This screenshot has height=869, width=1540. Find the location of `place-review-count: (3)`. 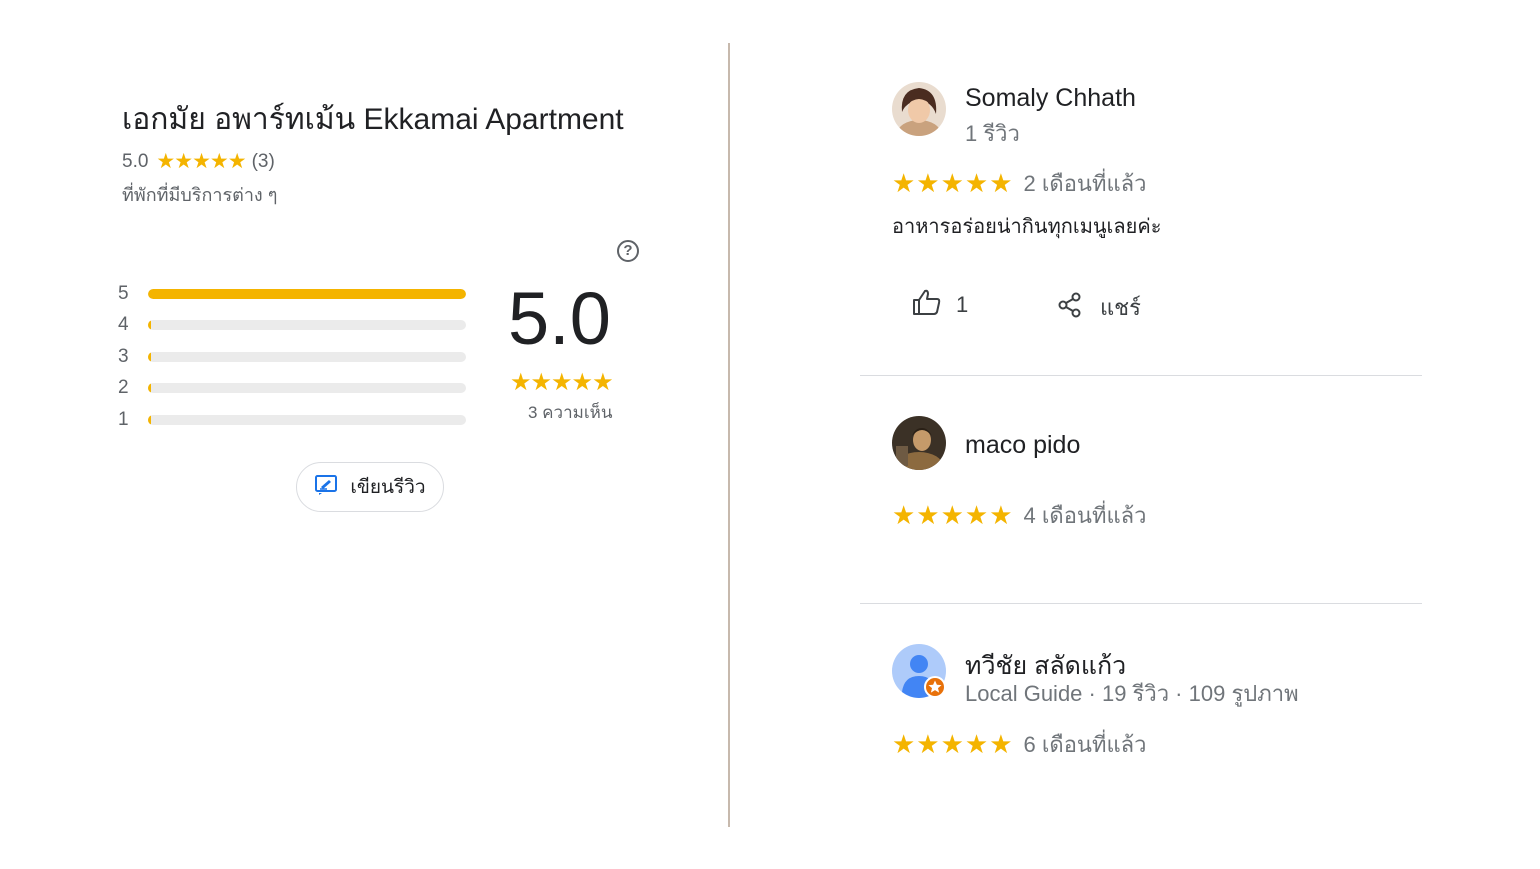

place-review-count: (3) is located at coordinates (263, 162).